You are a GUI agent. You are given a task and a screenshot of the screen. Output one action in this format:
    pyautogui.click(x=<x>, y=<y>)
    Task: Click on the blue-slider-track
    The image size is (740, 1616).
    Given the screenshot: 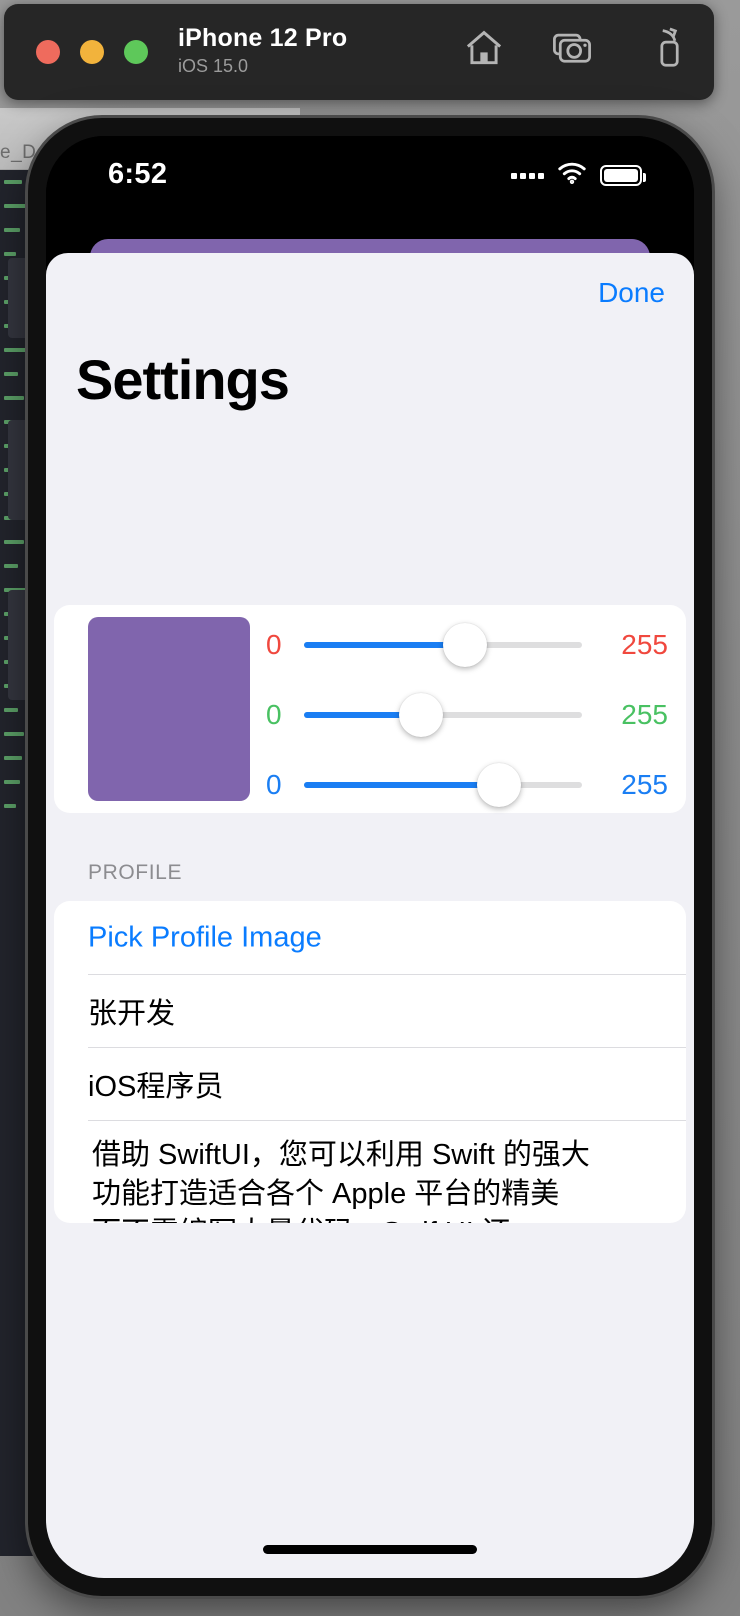 What is the action you would take?
    pyautogui.click(x=443, y=785)
    